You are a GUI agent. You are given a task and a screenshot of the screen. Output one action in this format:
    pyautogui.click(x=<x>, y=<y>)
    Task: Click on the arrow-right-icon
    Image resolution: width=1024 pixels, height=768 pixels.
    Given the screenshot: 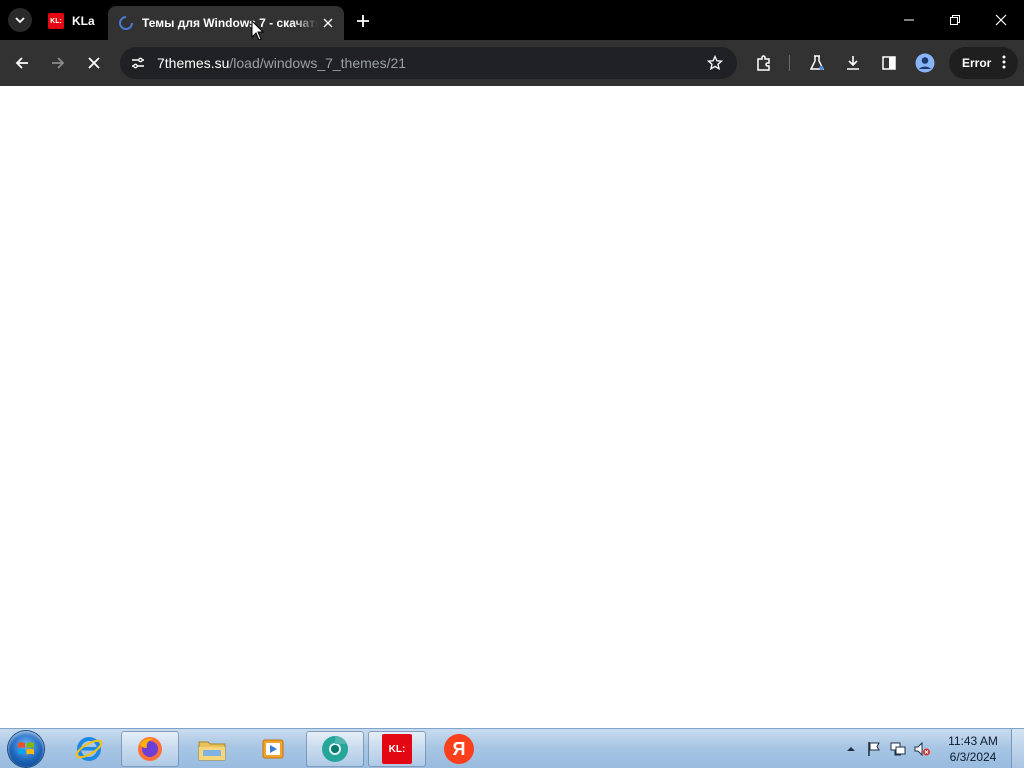 What is the action you would take?
    pyautogui.click(x=58, y=63)
    